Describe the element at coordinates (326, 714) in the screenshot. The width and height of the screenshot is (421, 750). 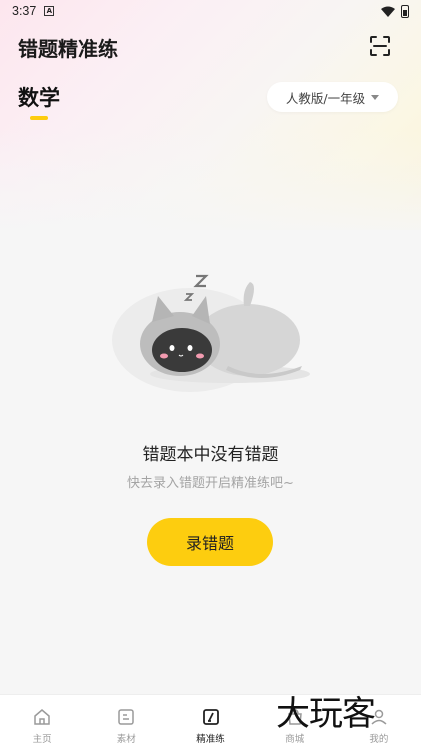
I see `watermark-logo: 大玩客` at that location.